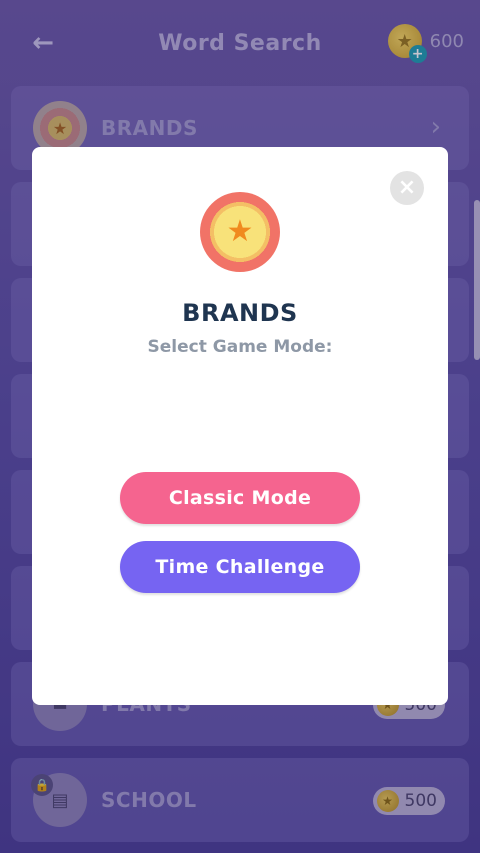  I want to click on dialog-subtitle: Select Game Mode:, so click(240, 347).